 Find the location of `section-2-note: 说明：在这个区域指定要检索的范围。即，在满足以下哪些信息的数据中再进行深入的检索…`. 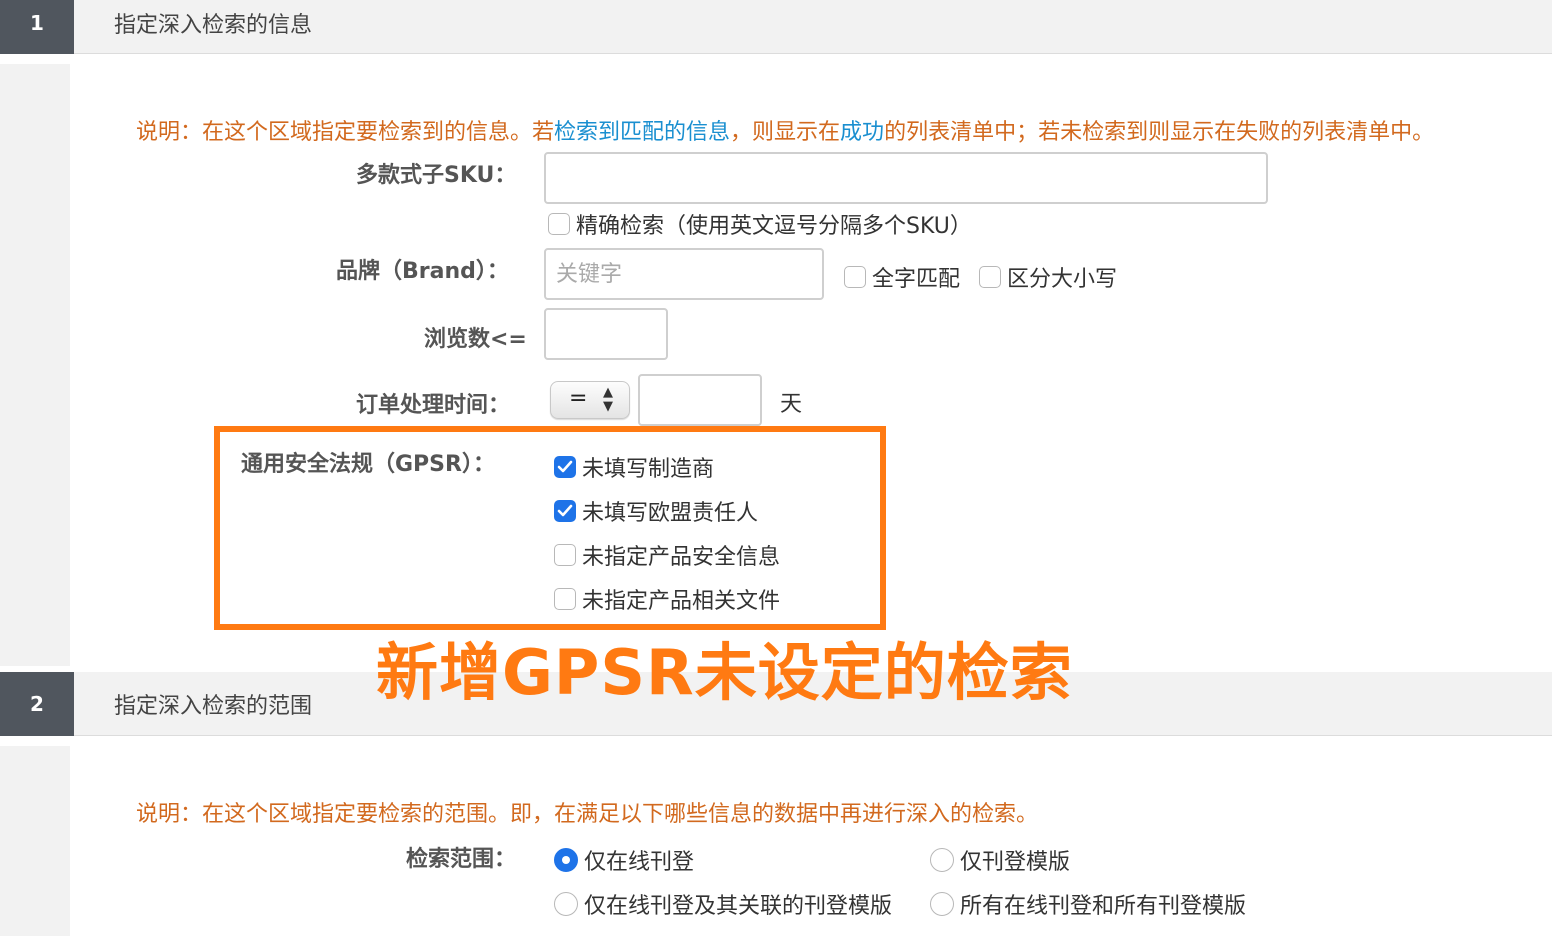

section-2-note: 说明：在这个区域指定要检索的范围。即，在满足以下哪些信息的数据中再进行深入的检索… is located at coordinates (587, 814).